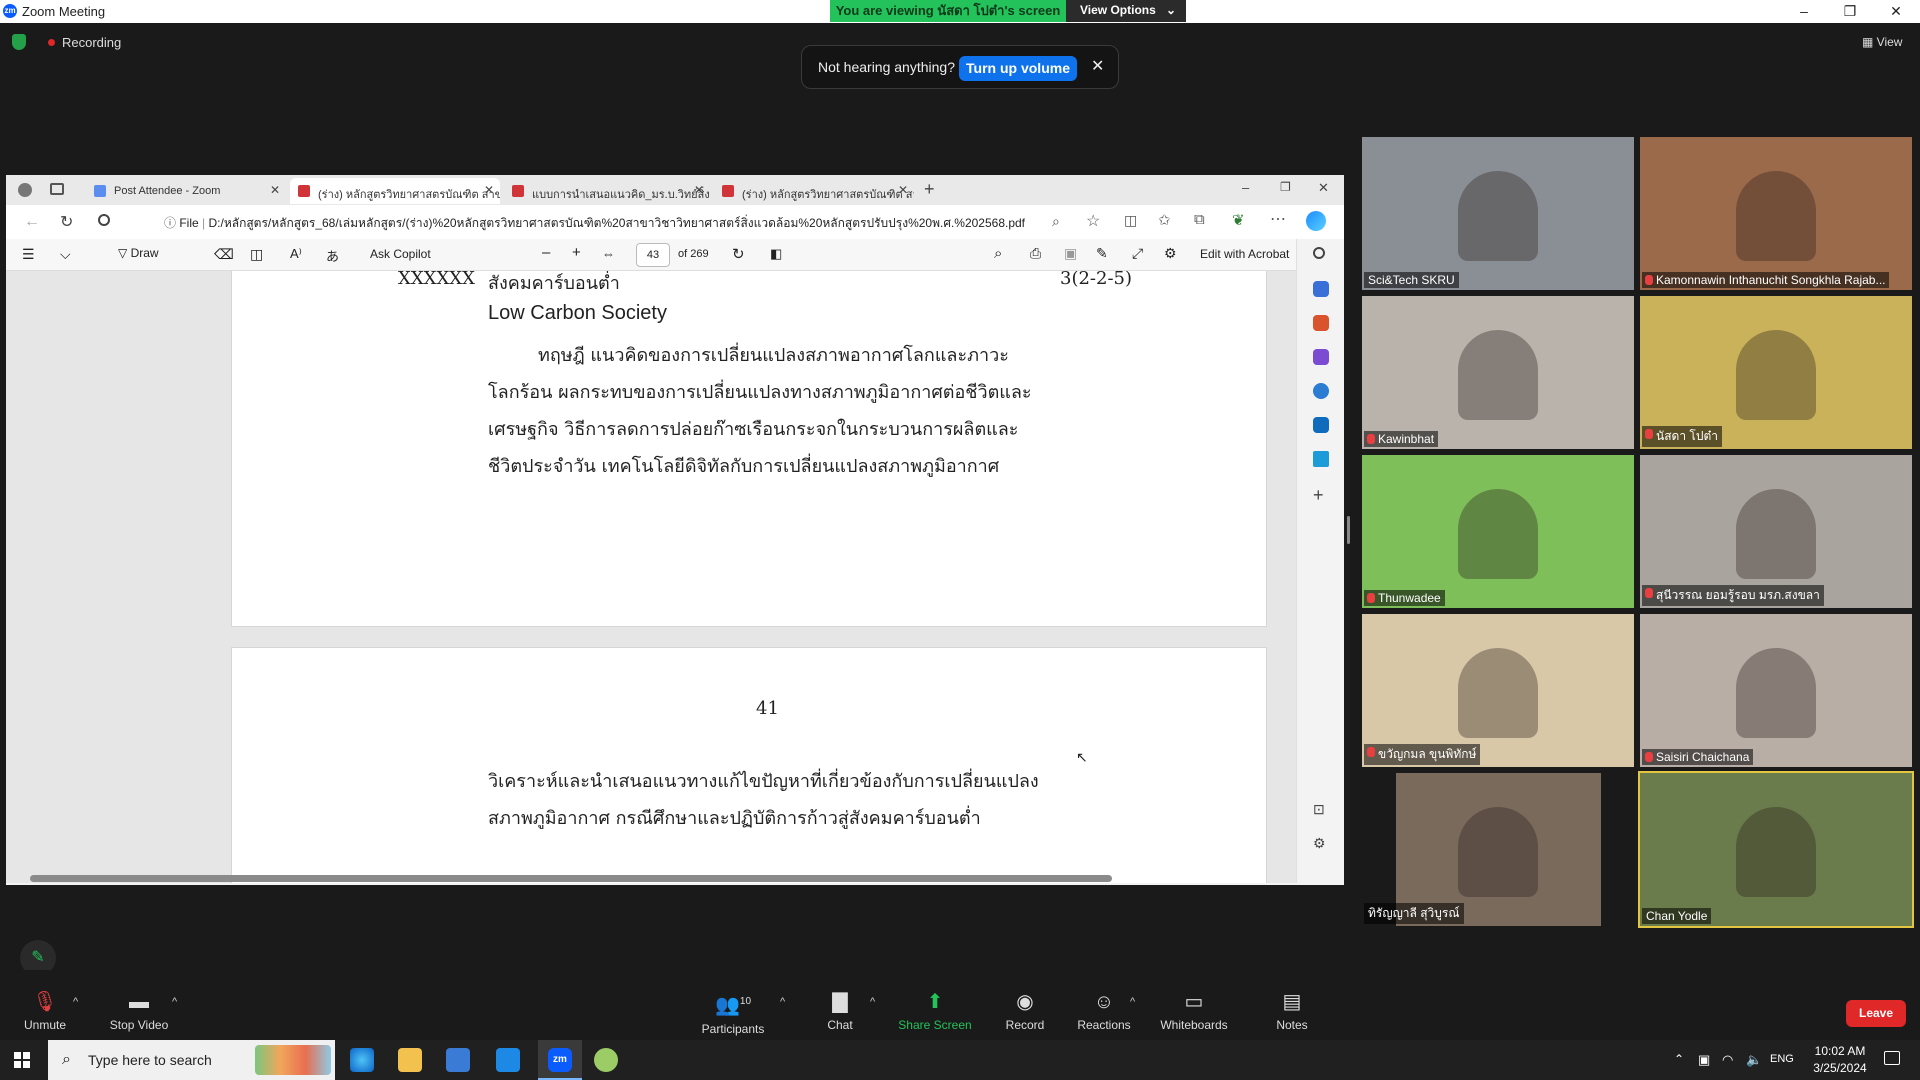 The width and height of the screenshot is (1920, 1080). Describe the element at coordinates (1321, 425) in the screenshot. I see `sidebar-outlook-icon` at that location.